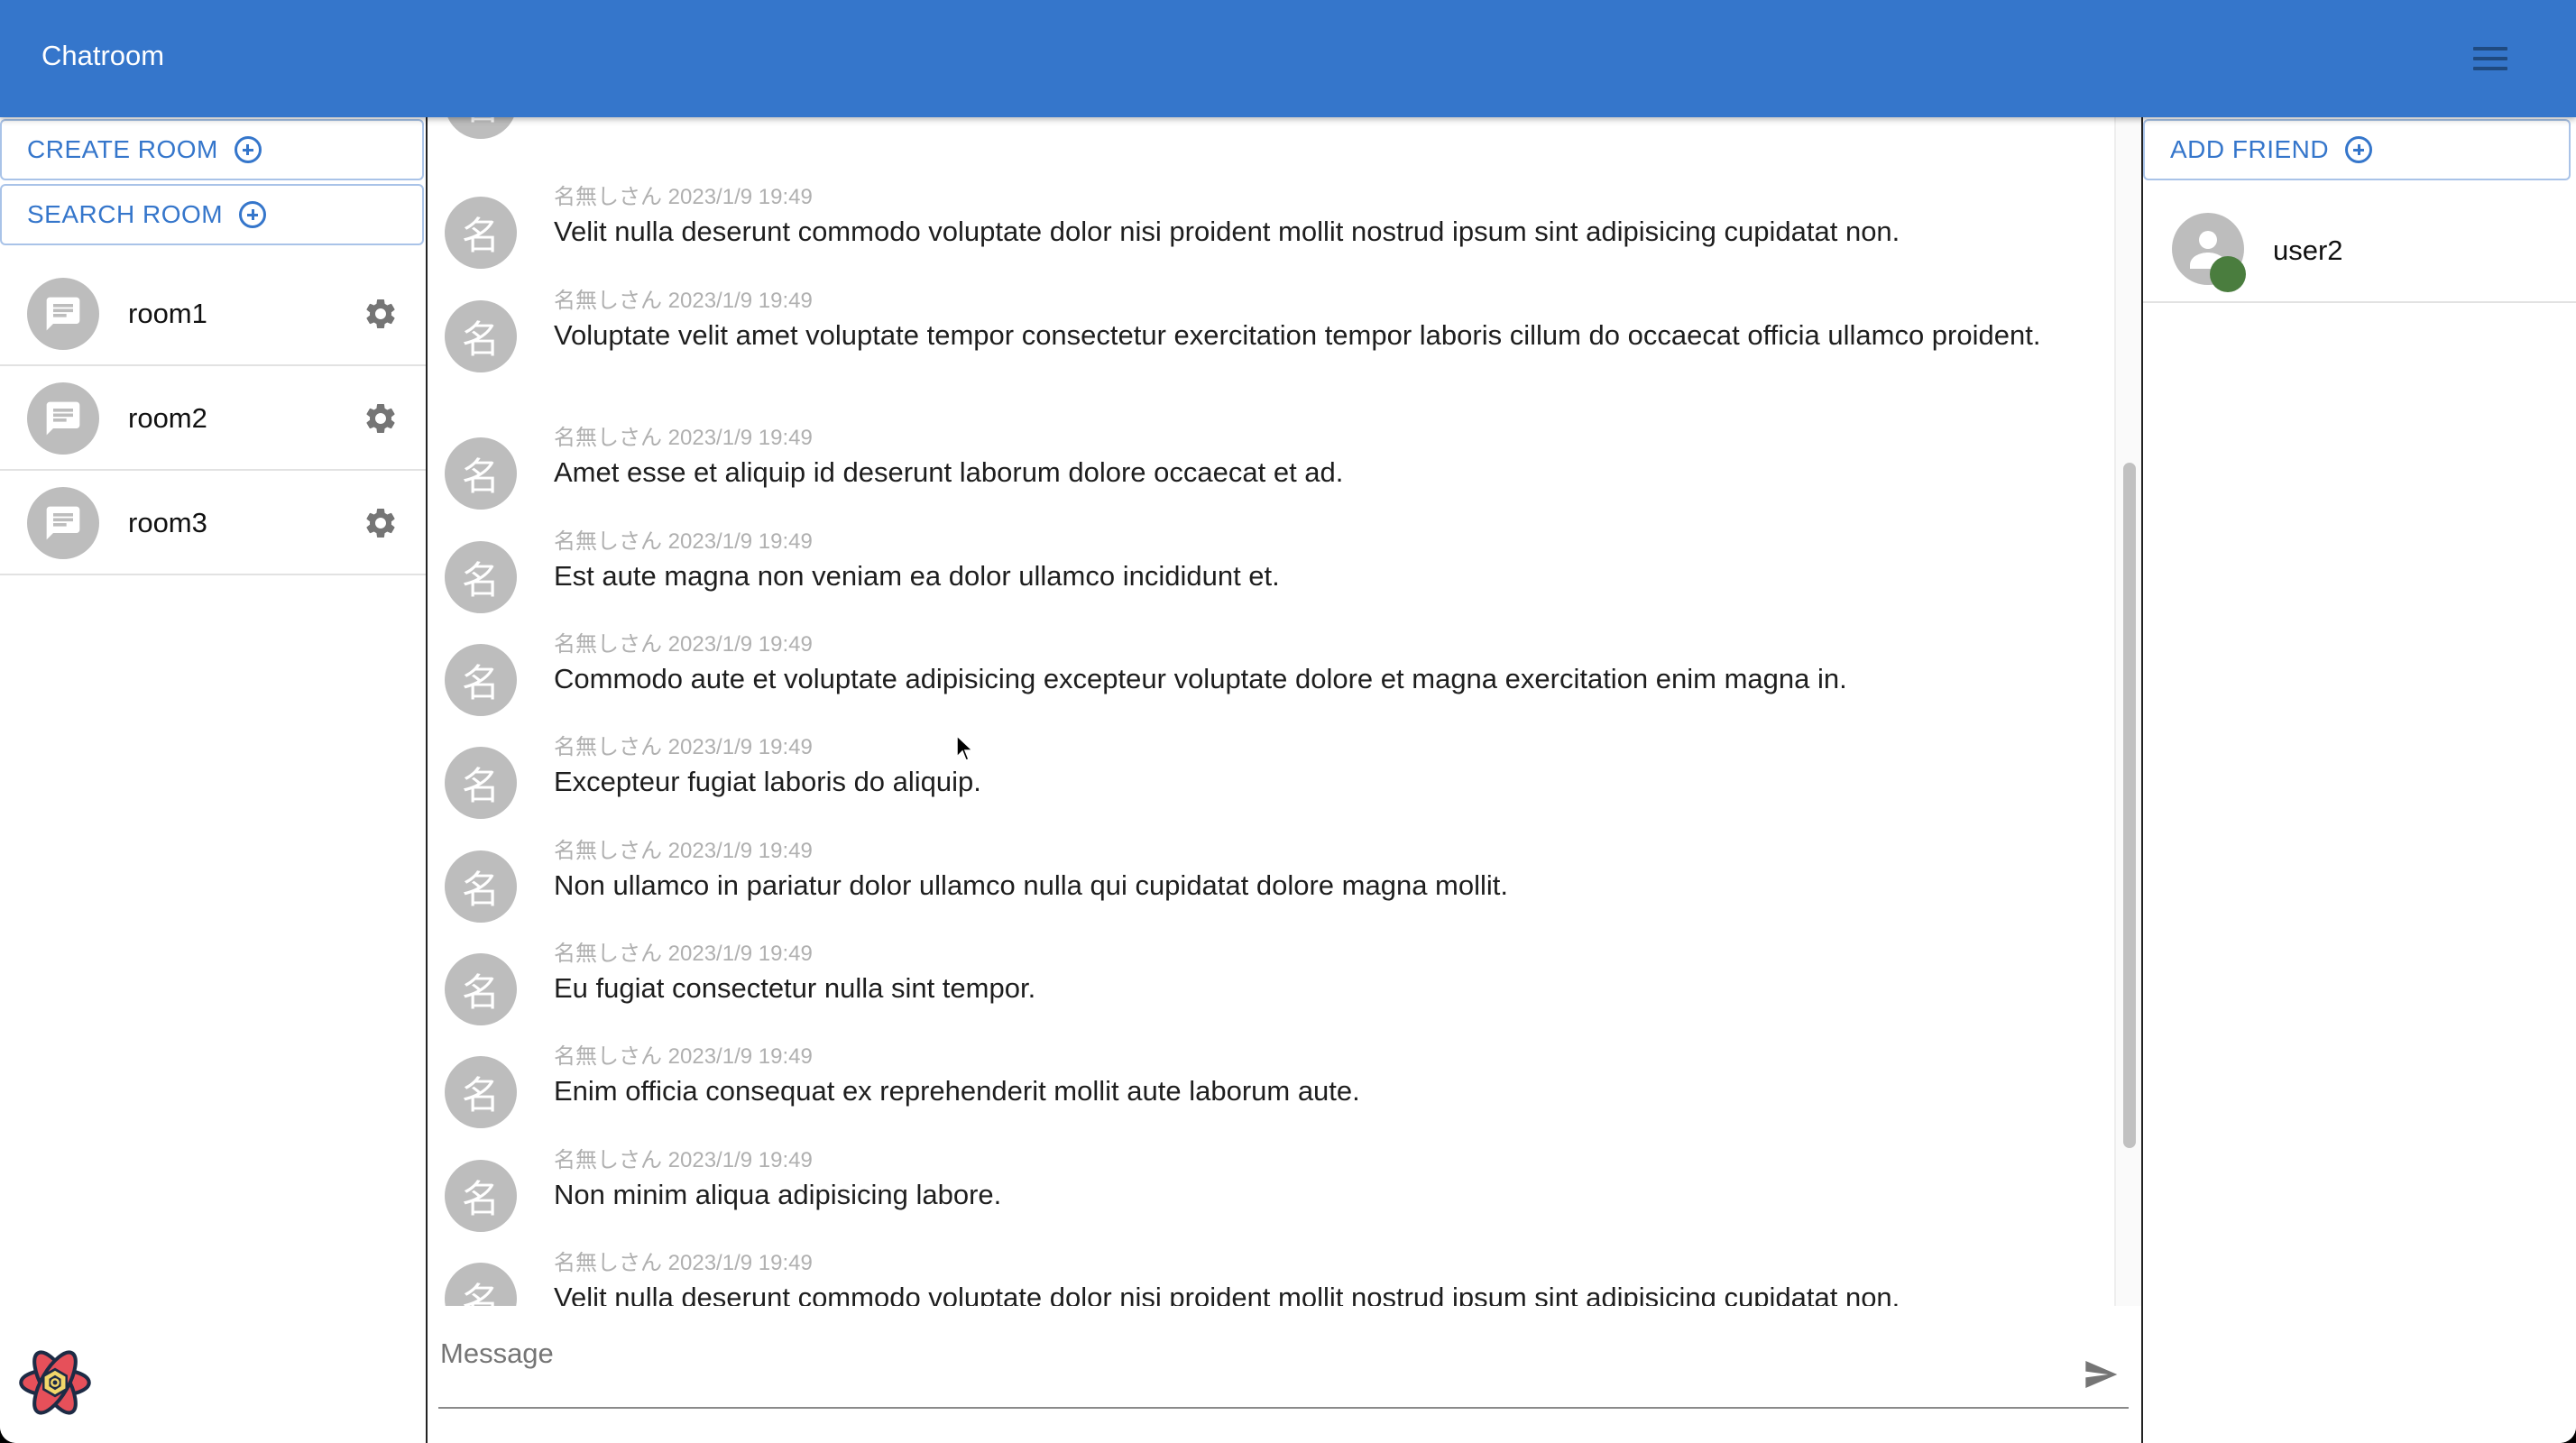 The width and height of the screenshot is (2576, 1443). Describe the element at coordinates (122, 149) in the screenshot. I see `create-room-label: CREATE ROOM` at that location.